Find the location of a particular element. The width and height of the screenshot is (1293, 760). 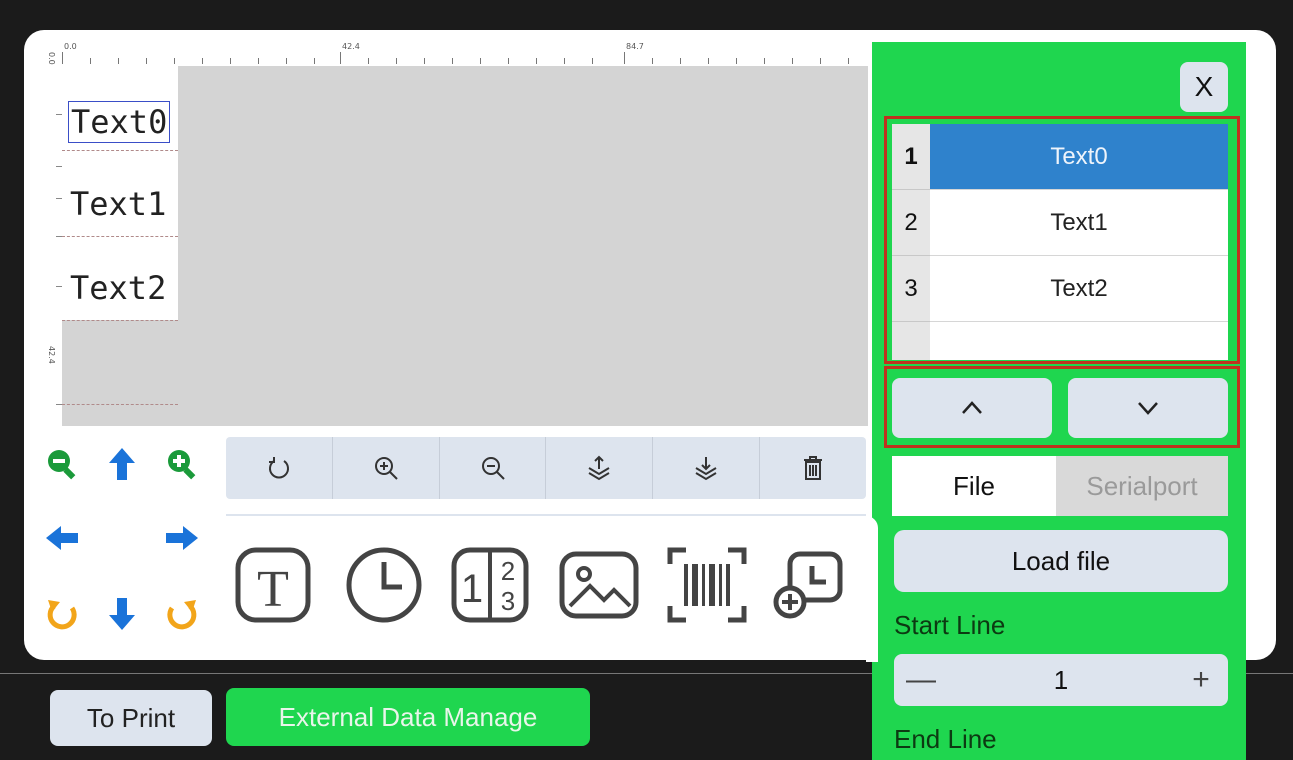

text-tool-icon: T is located at coordinates (275, 585).